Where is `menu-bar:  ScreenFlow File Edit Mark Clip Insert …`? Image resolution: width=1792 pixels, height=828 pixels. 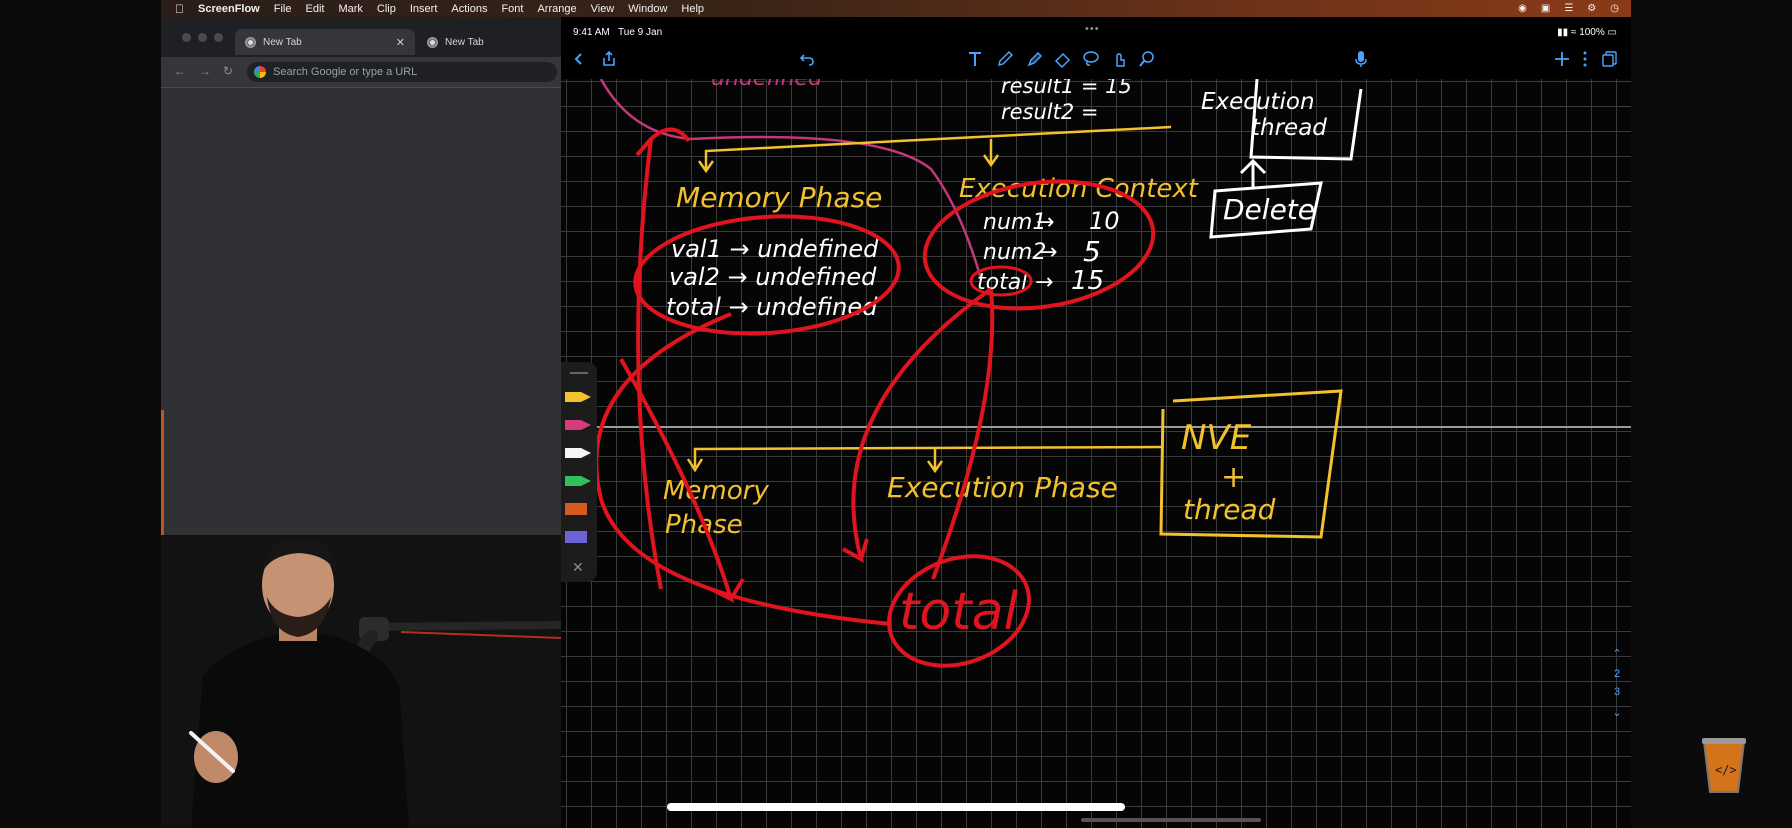 menu-bar:  ScreenFlow File Edit Mark Clip Insert … is located at coordinates (896, 8).